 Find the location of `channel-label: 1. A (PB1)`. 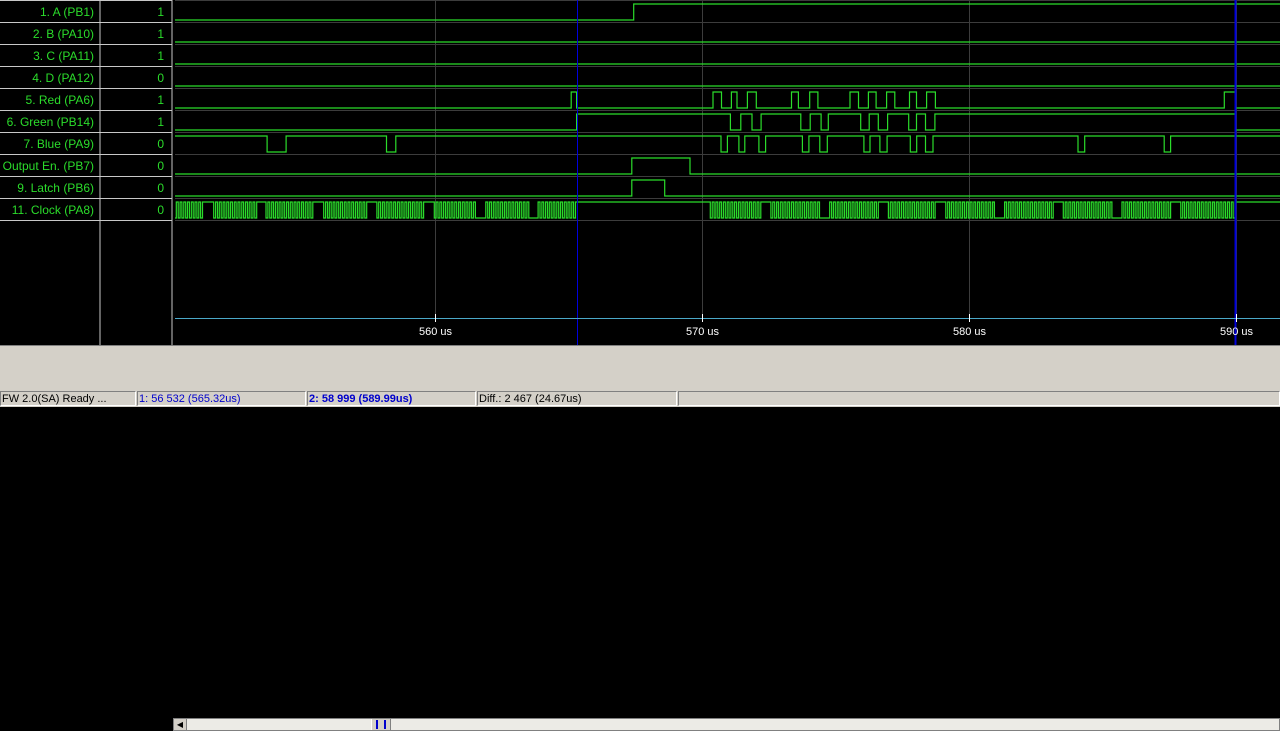

channel-label: 1. A (PB1) is located at coordinates (67, 12).